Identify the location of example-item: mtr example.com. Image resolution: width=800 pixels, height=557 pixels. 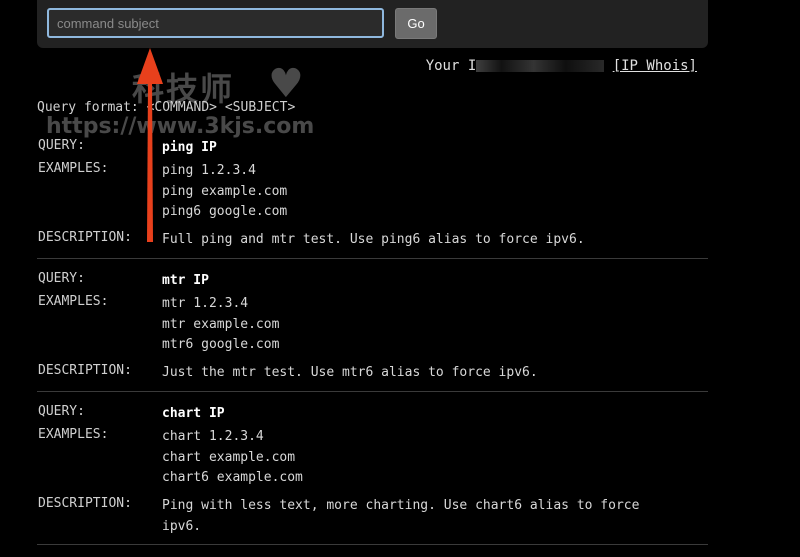
(221, 324).